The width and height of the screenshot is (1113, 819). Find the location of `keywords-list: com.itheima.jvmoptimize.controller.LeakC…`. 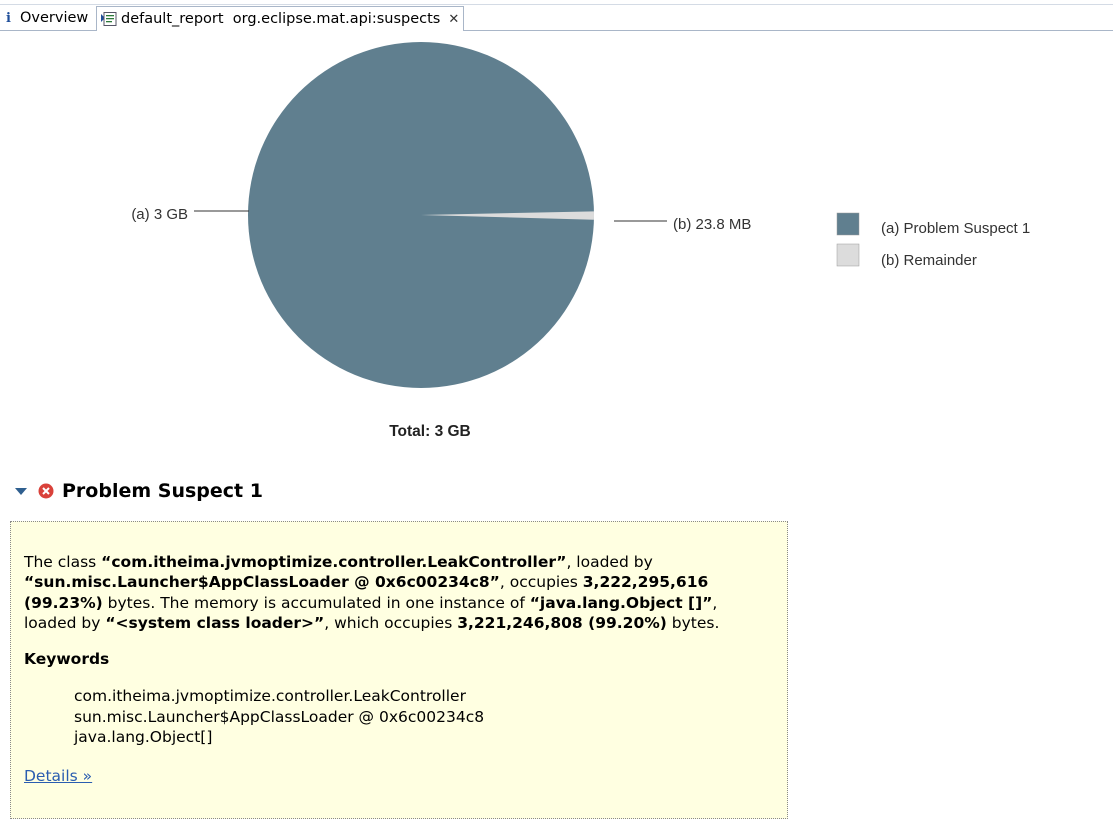

keywords-list: com.itheima.jvmoptimize.controller.LeakC… is located at coordinates (394, 717).